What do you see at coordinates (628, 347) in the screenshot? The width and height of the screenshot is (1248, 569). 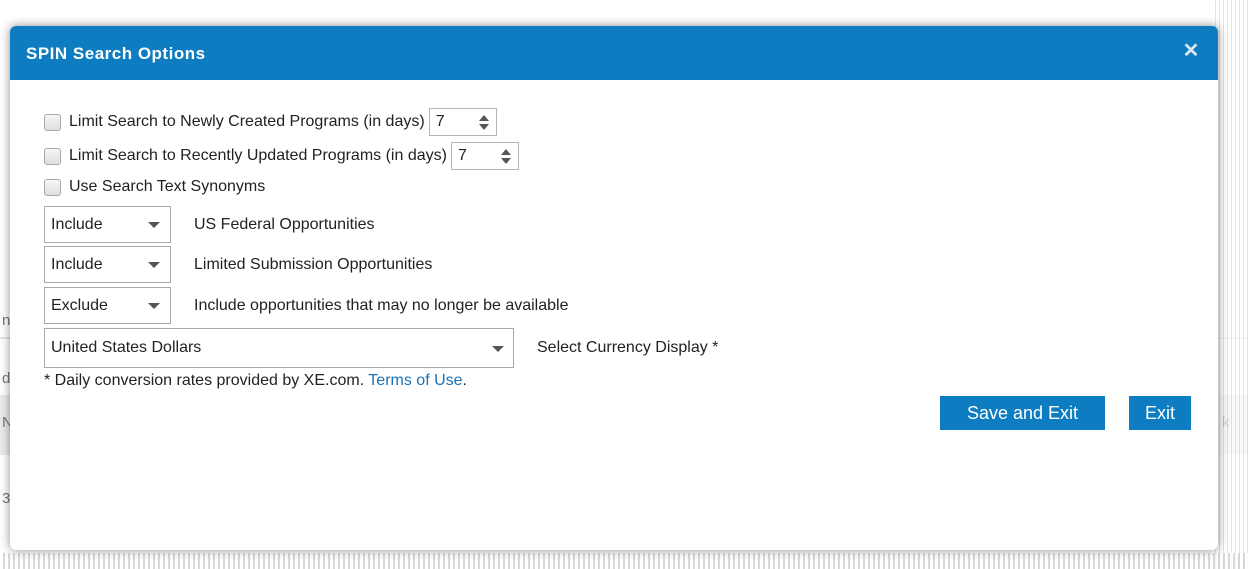 I see `currency-label: Select Currency Display *` at bounding box center [628, 347].